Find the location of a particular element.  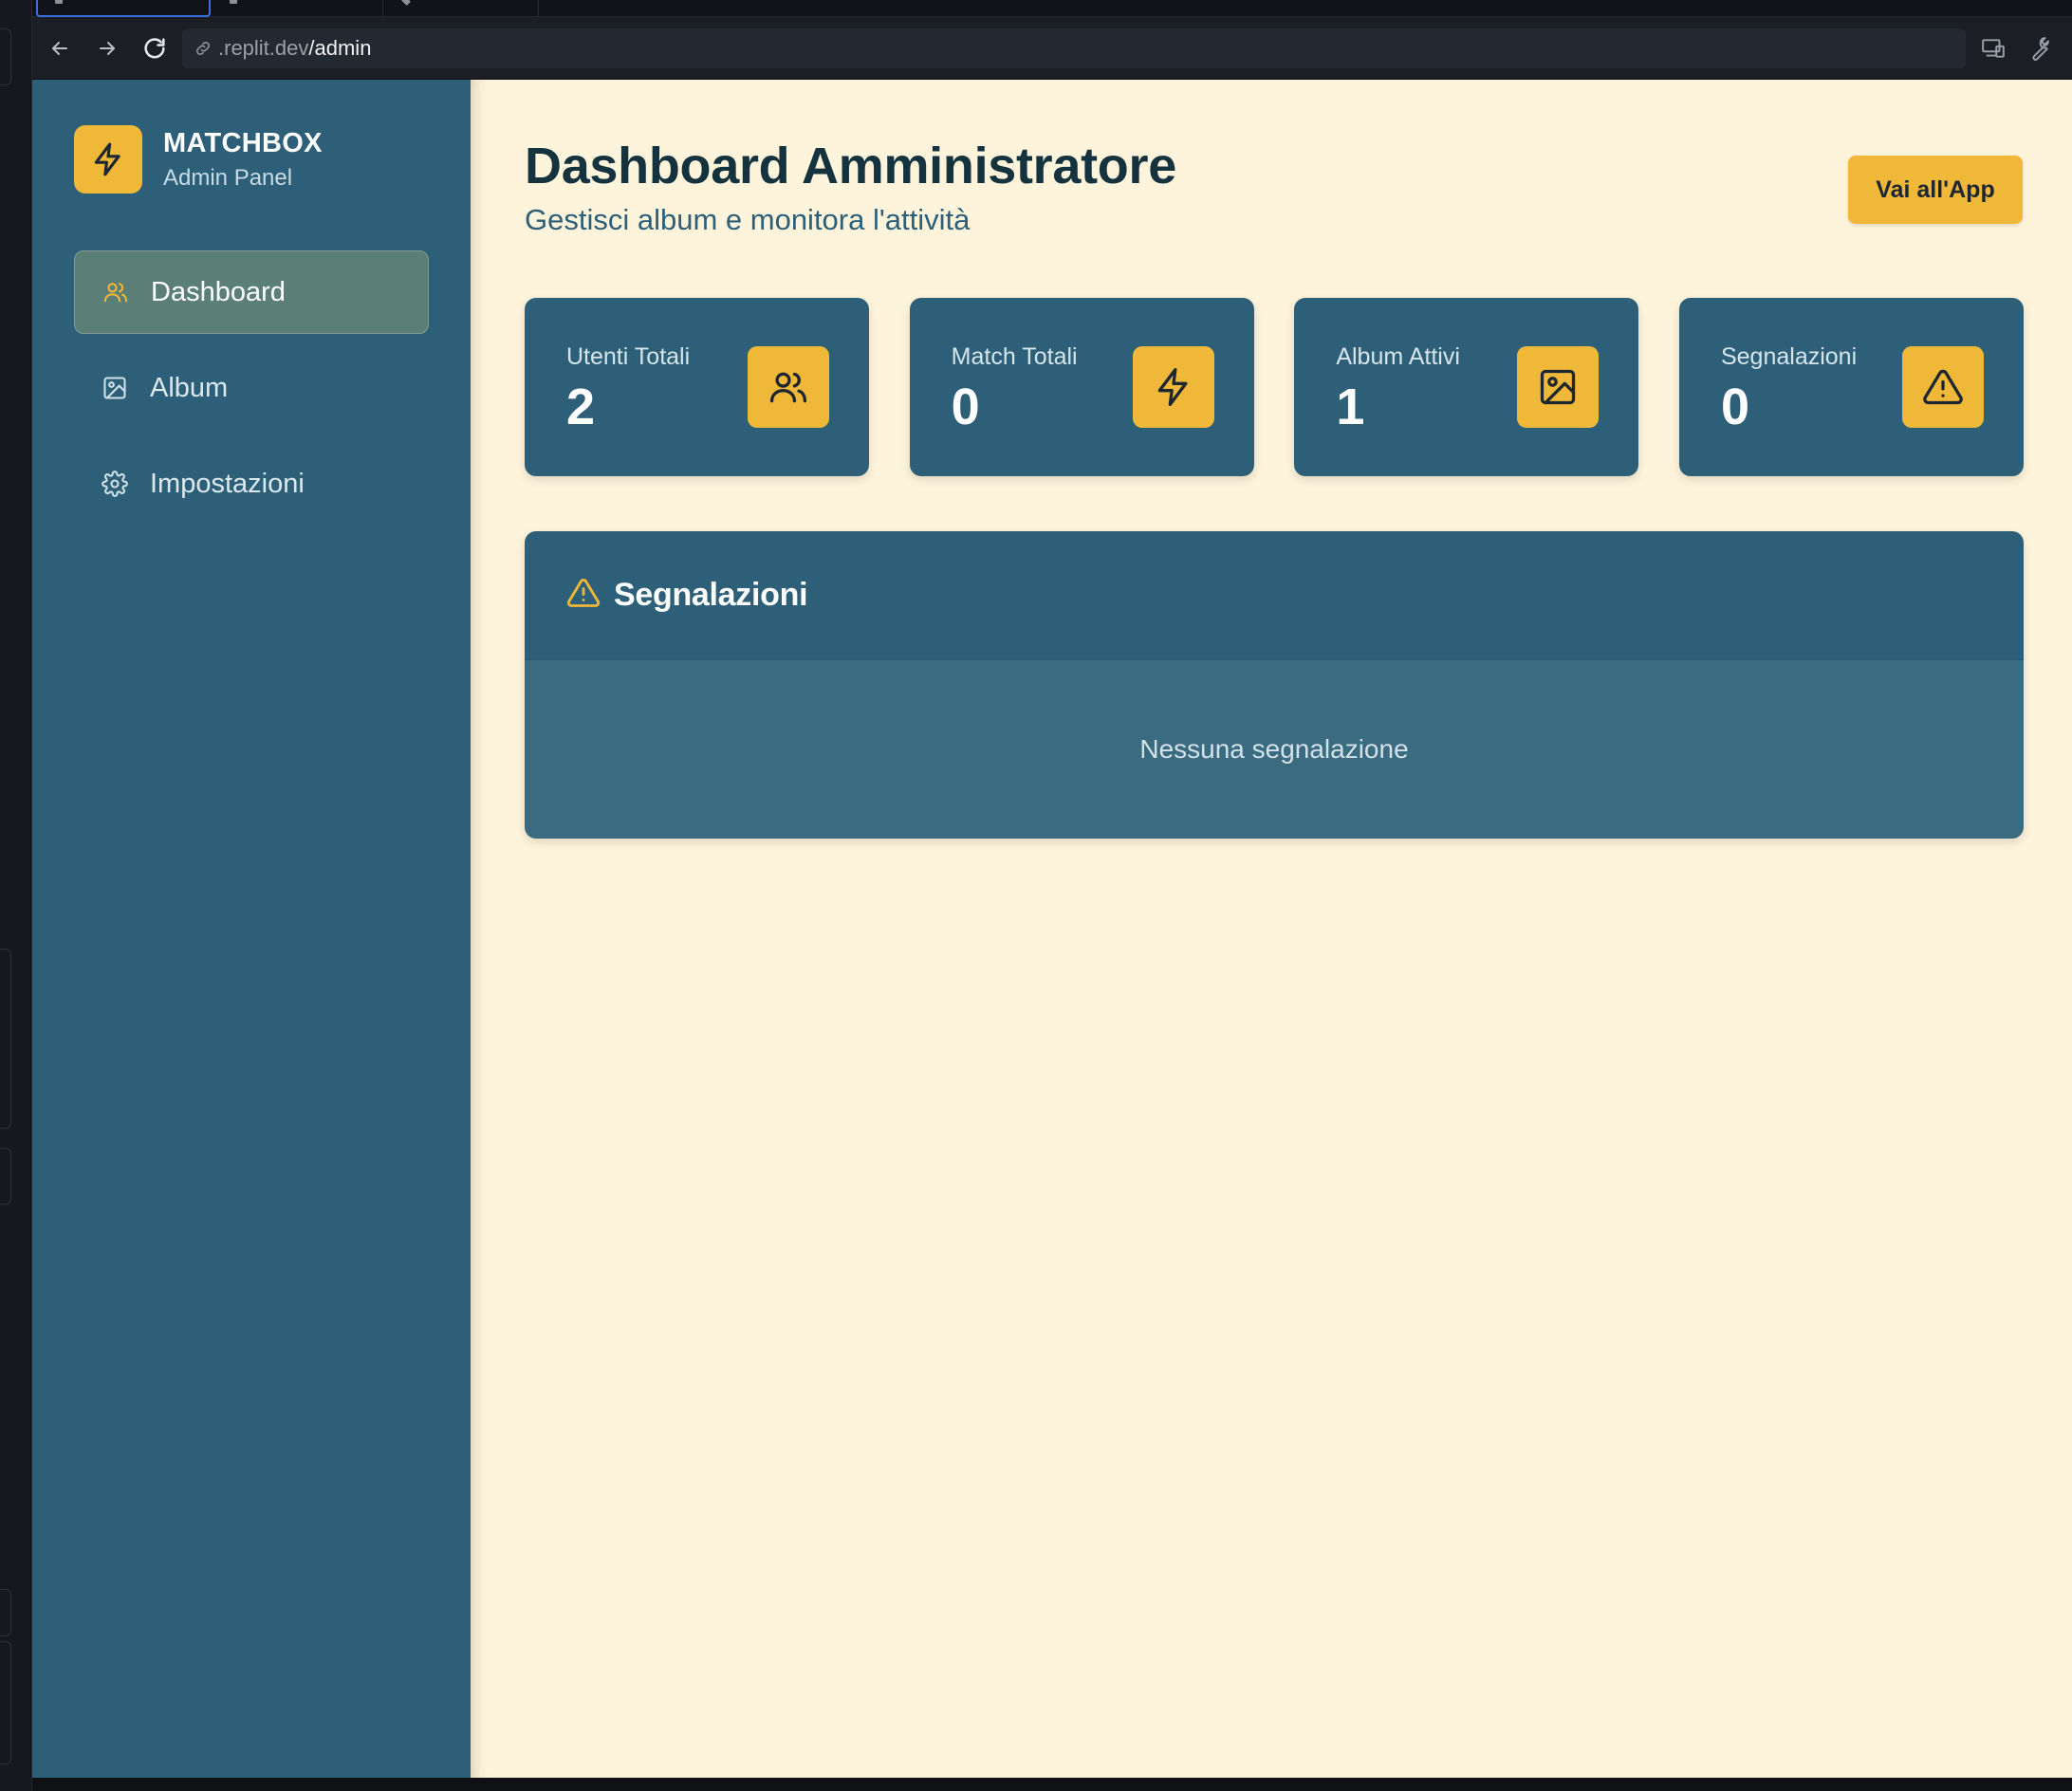

sidebar-item-dashboard: Dashboard is located at coordinates (251, 292).